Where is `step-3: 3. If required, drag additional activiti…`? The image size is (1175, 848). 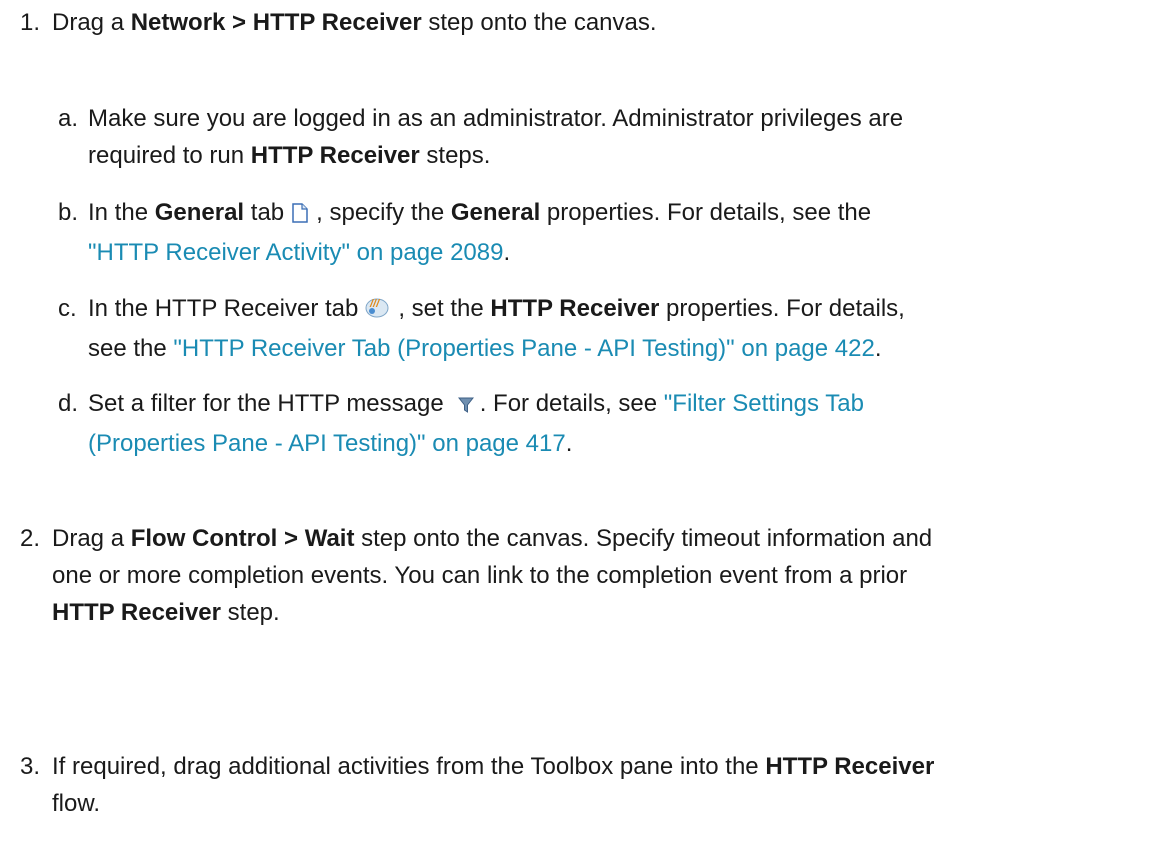
step-3: 3. If required, drag additional activiti… is located at coordinates (592, 788).